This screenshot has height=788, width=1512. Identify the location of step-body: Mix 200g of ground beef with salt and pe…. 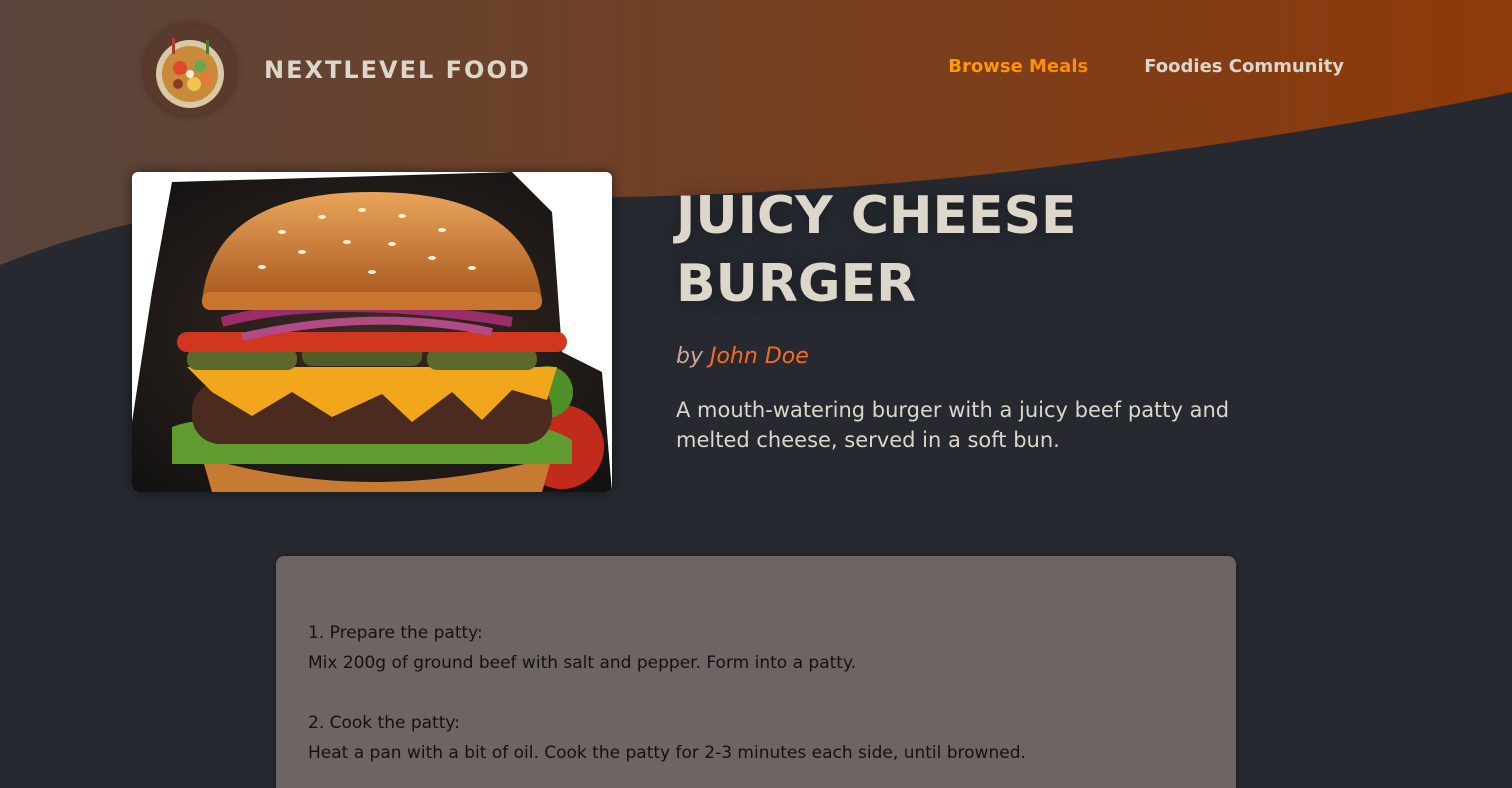
(582, 663).